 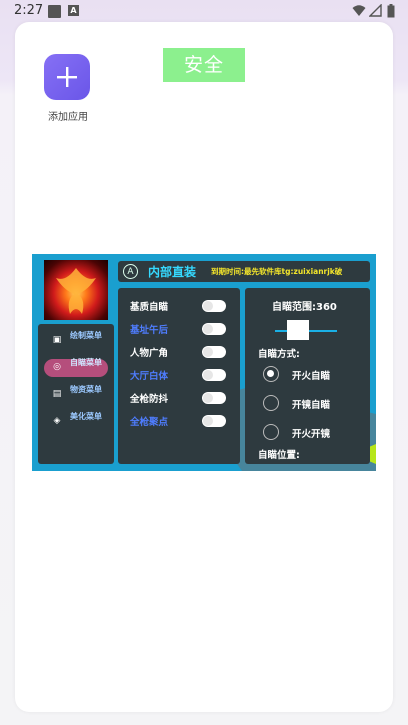 I want to click on nav-item-label: 物资菜单, so click(x=86, y=389).